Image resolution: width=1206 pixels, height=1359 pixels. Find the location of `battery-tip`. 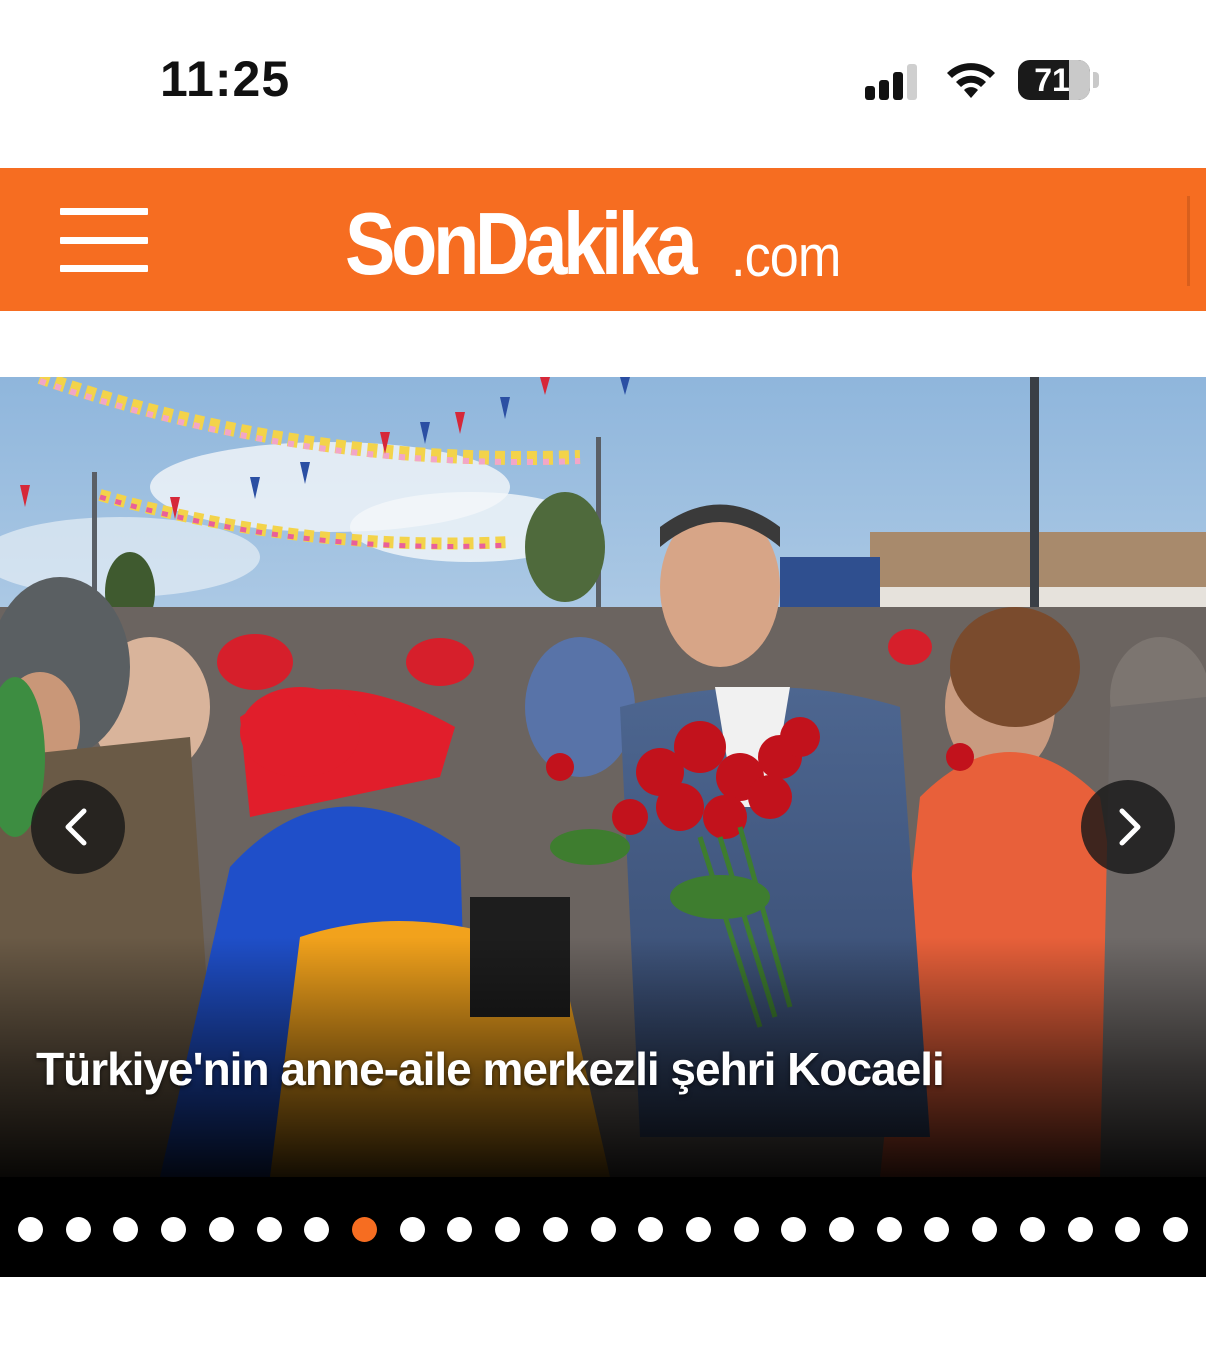

battery-tip is located at coordinates (1096, 80).